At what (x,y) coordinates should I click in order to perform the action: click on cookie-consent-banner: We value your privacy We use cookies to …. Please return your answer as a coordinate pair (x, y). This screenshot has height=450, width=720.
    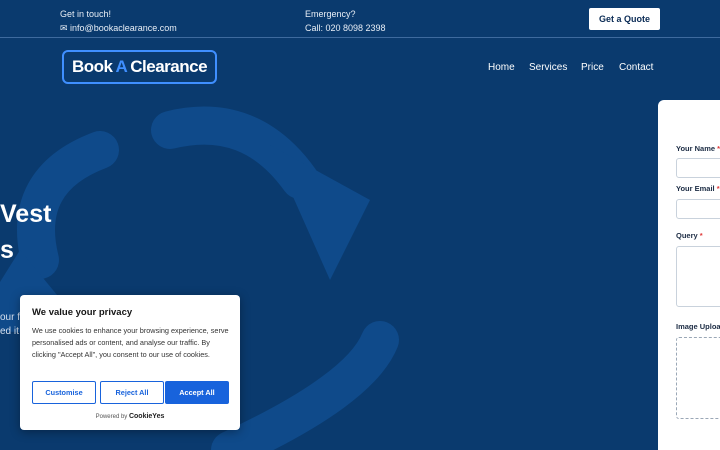
    Looking at the image, I should click on (130, 362).